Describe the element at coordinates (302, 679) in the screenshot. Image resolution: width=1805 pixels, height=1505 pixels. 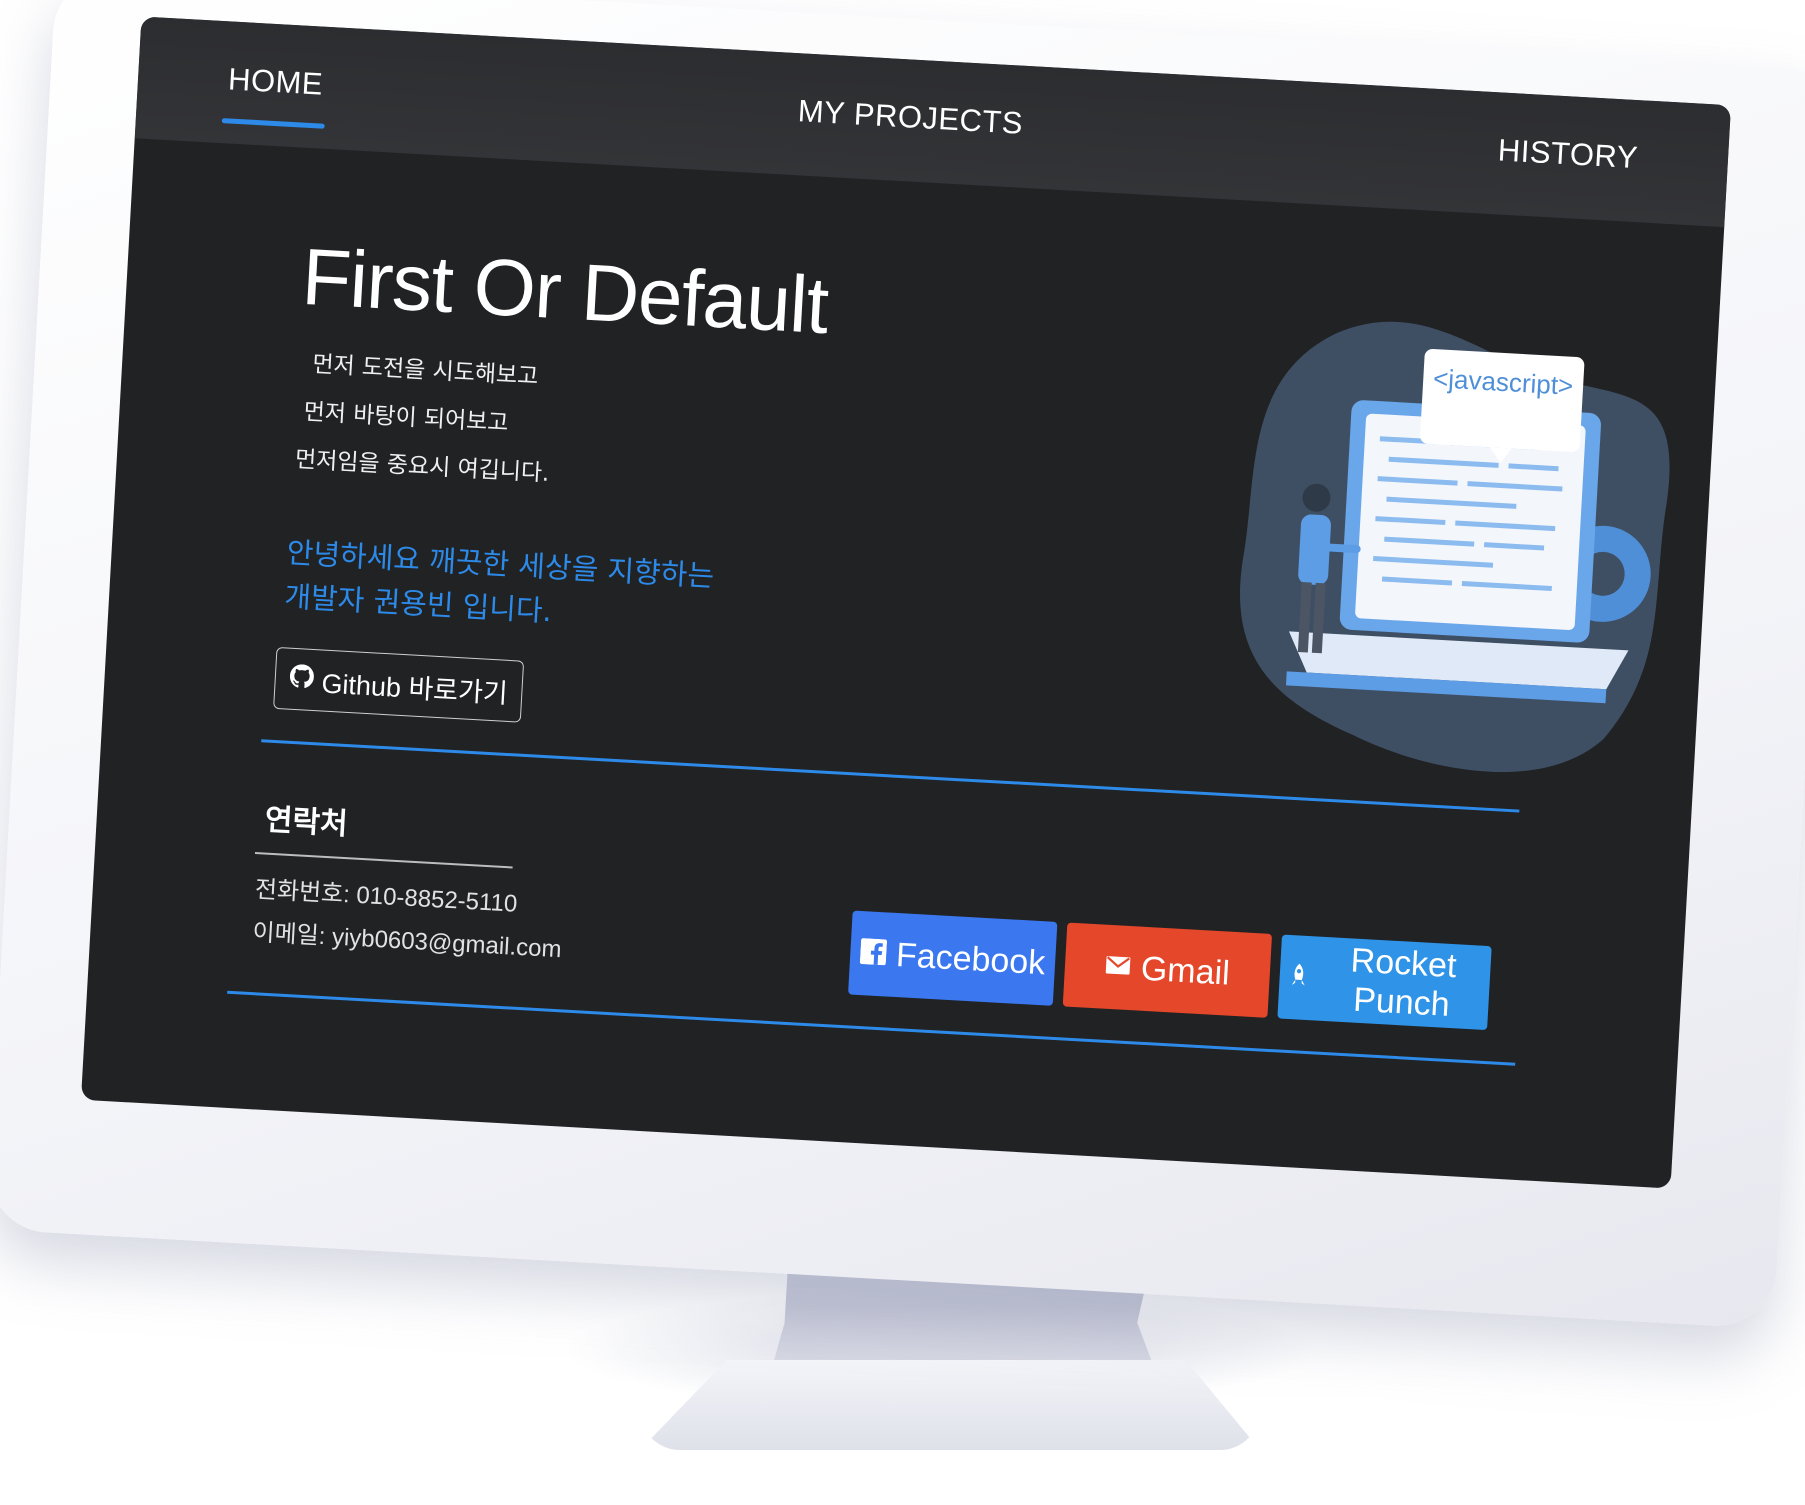
I see `github-icon` at that location.